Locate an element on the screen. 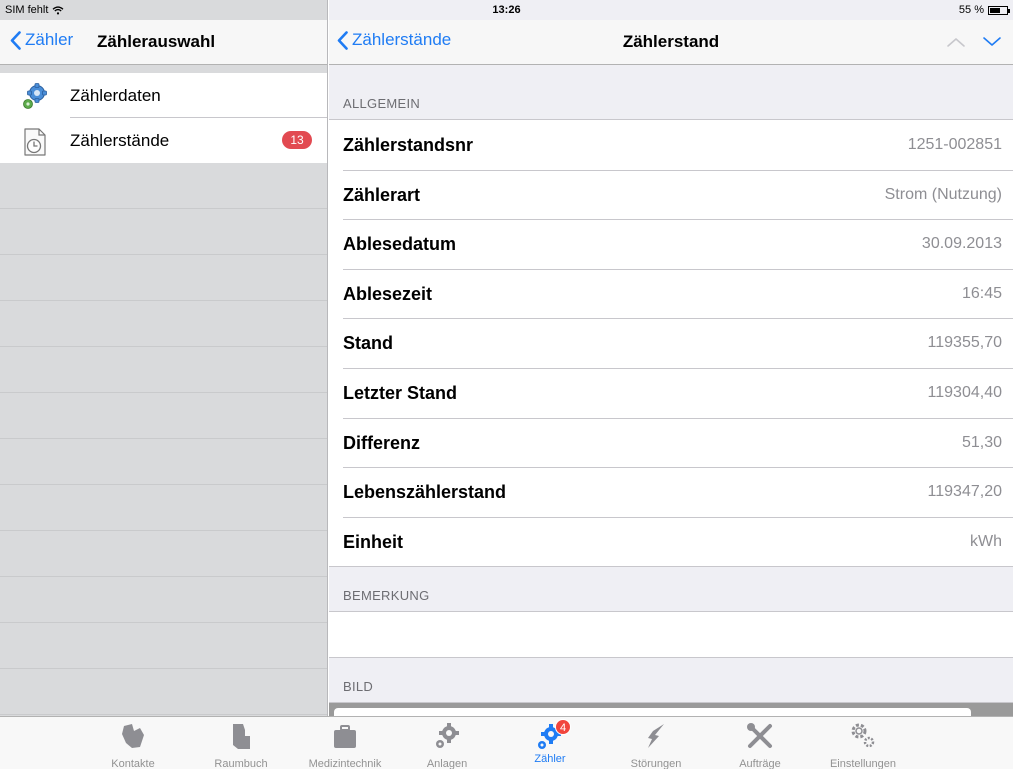 The width and height of the screenshot is (1013, 769). field-row-letzter-stand: Letzter Stand 119304,40 is located at coordinates (671, 392).